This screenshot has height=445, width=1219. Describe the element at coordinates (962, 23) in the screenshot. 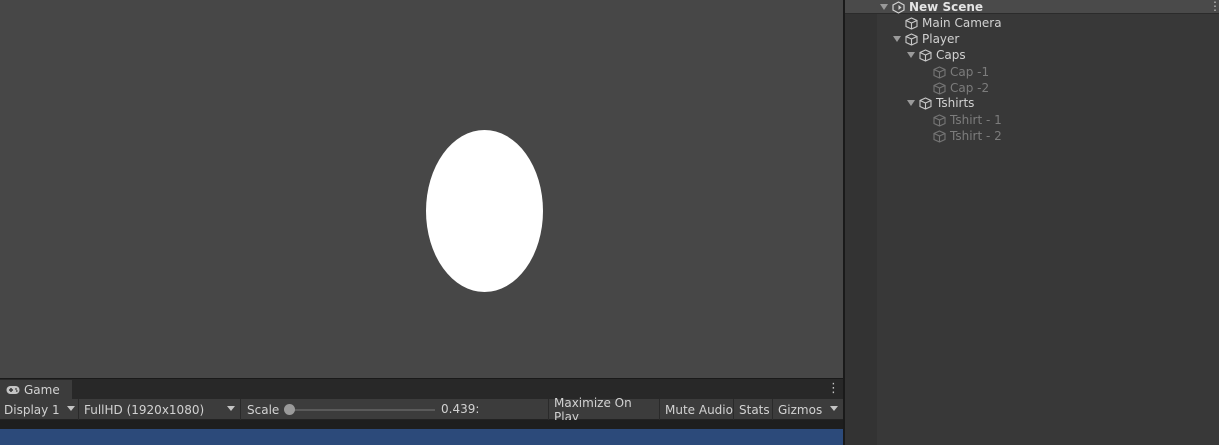

I see `hierarchy-item-label: Main Camera` at that location.